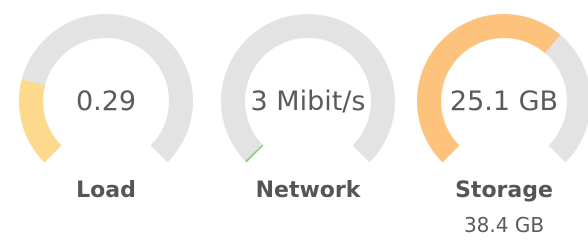  Describe the element at coordinates (504, 101) in the screenshot. I see `gauge-storage-value: 25.1 GB` at that location.